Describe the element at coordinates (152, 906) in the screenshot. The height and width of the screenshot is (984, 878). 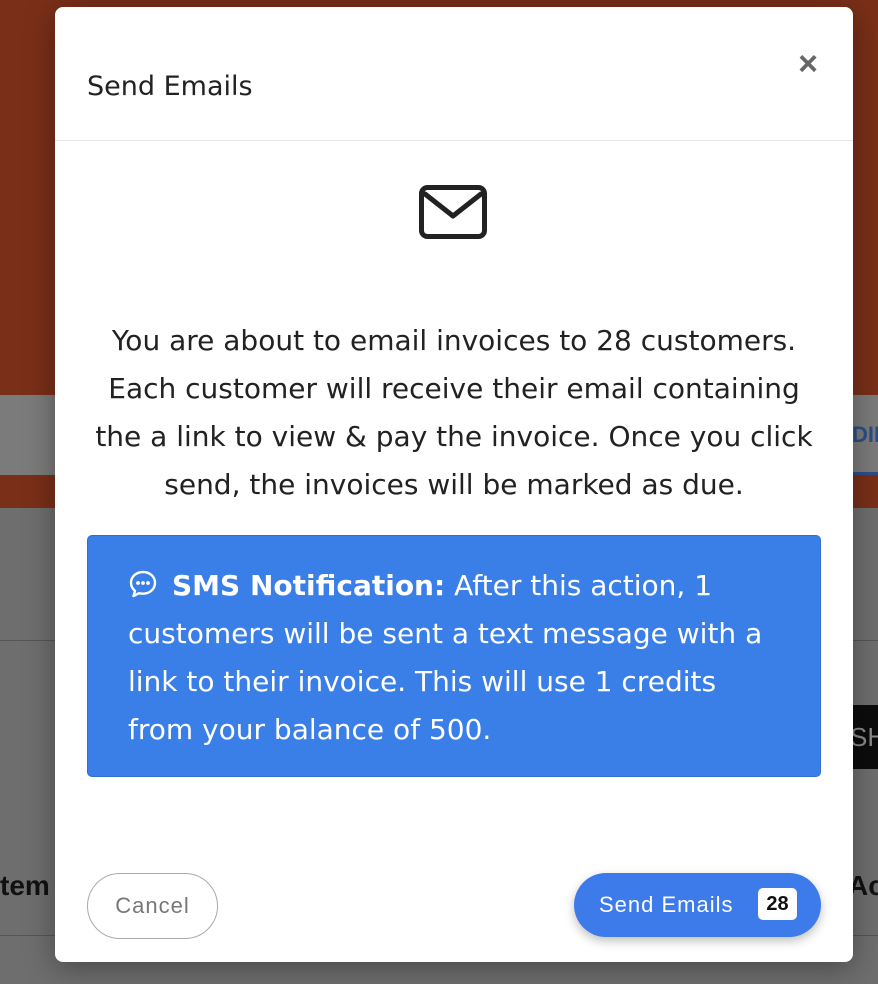
I see `cancel-button: Cancel` at that location.